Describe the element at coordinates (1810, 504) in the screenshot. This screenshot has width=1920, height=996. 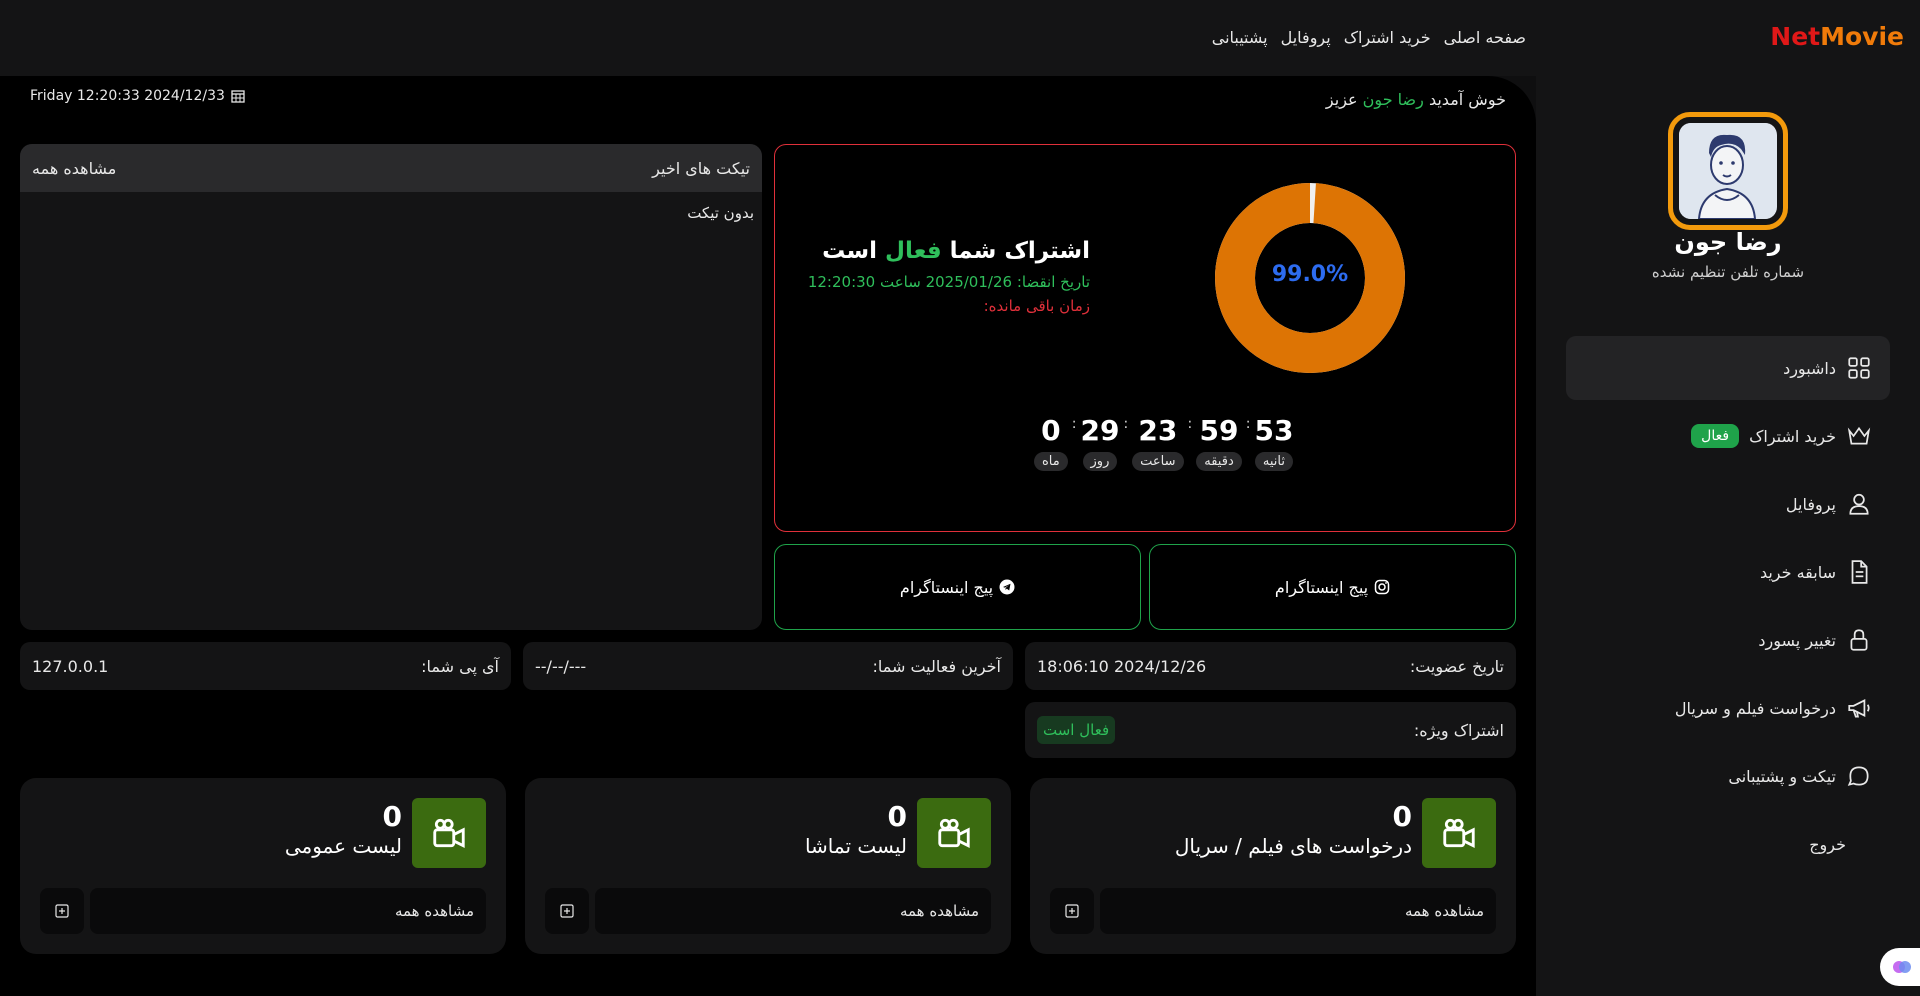
I see `sidebar-item-label: پروفایل` at that location.